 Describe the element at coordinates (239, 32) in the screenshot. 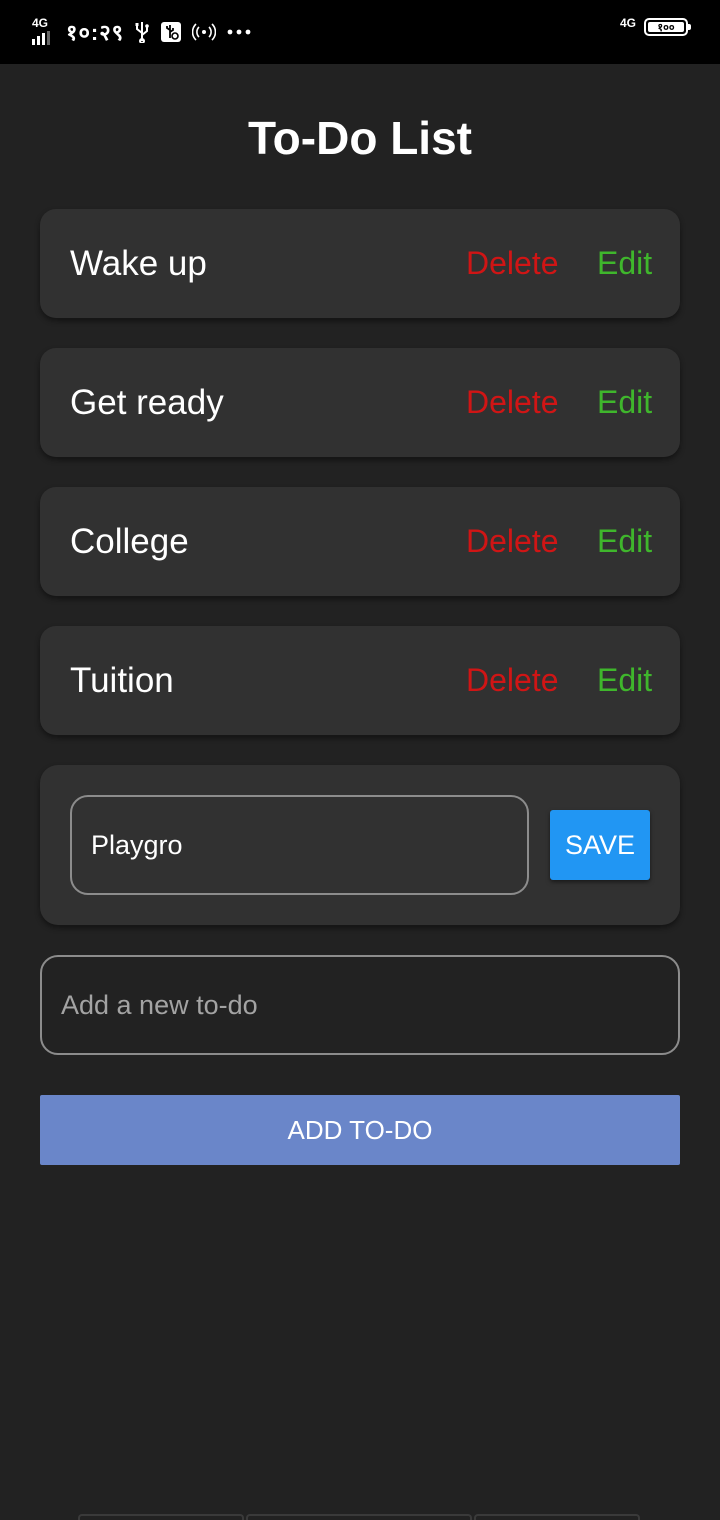

I see `more-dots-icon` at that location.